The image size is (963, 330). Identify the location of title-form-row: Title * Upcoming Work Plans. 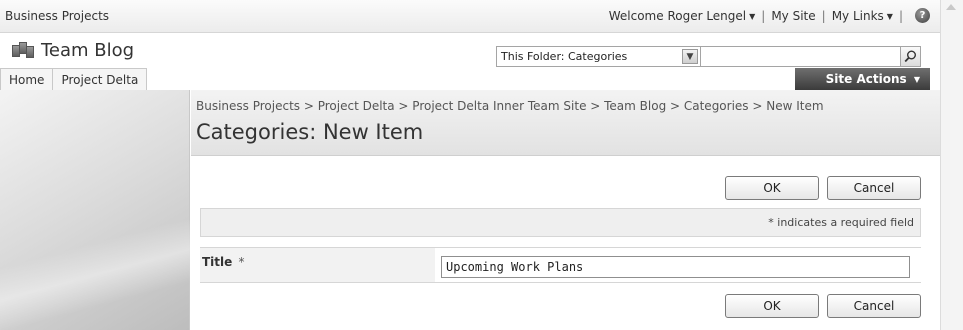
(560, 265).